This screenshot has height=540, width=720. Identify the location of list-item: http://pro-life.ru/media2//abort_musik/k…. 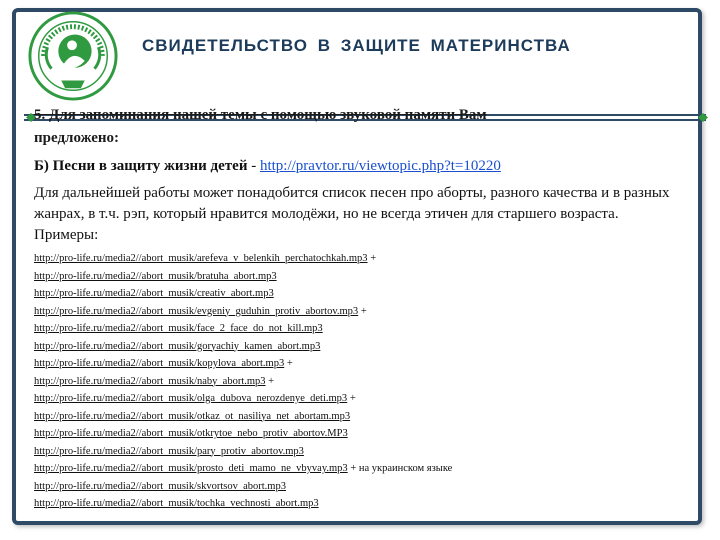
(354, 364).